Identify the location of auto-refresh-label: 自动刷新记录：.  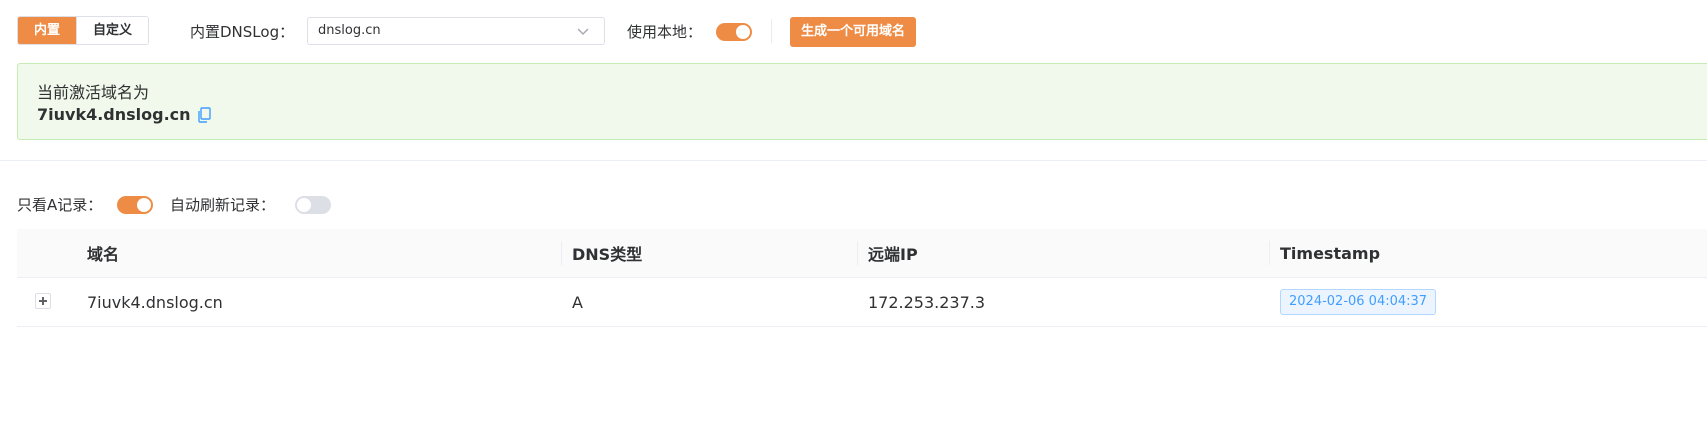
(223, 205).